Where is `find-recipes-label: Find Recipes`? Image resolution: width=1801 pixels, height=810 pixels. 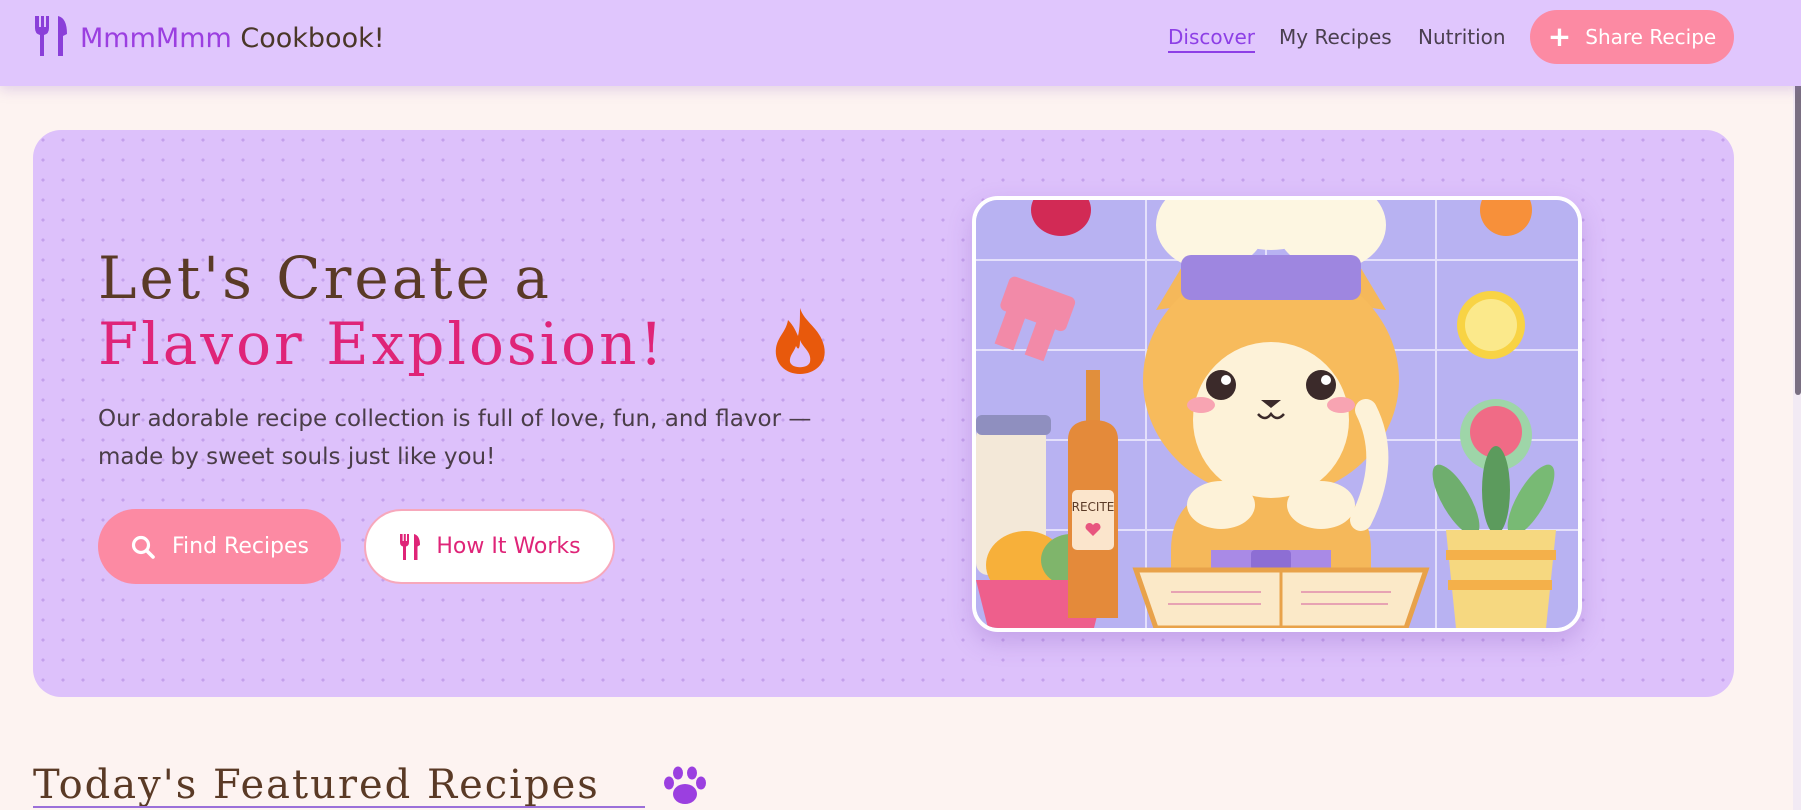
find-recipes-label: Find Recipes is located at coordinates (240, 546).